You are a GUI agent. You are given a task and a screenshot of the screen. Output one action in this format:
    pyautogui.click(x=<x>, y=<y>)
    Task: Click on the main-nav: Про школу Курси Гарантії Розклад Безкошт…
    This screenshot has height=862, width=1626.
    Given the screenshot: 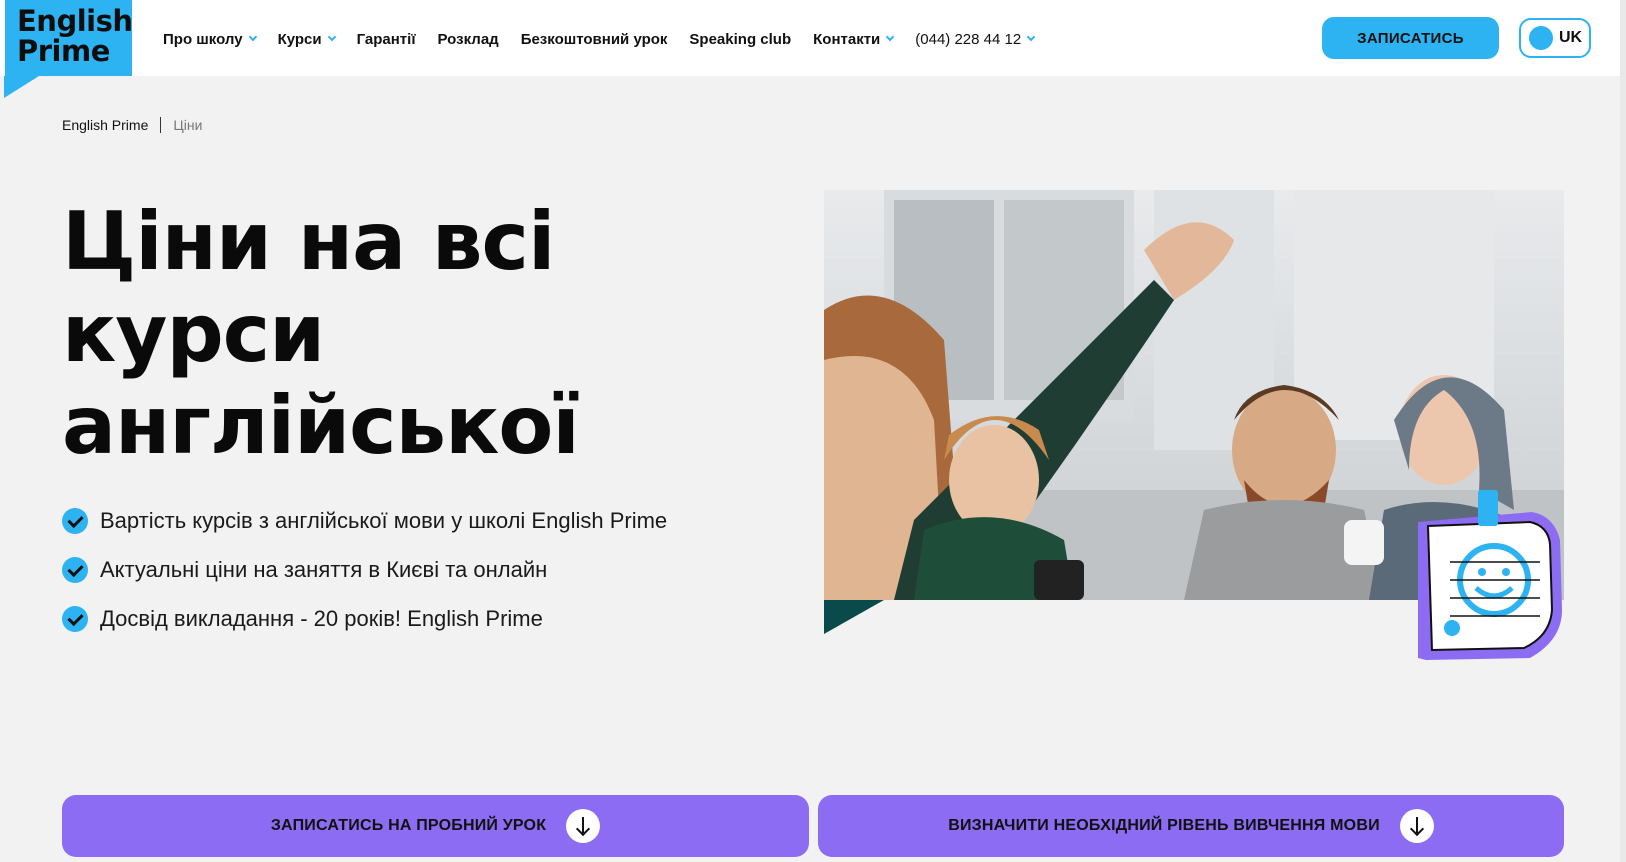 What is the action you would take?
    pyautogui.click(x=609, y=39)
    